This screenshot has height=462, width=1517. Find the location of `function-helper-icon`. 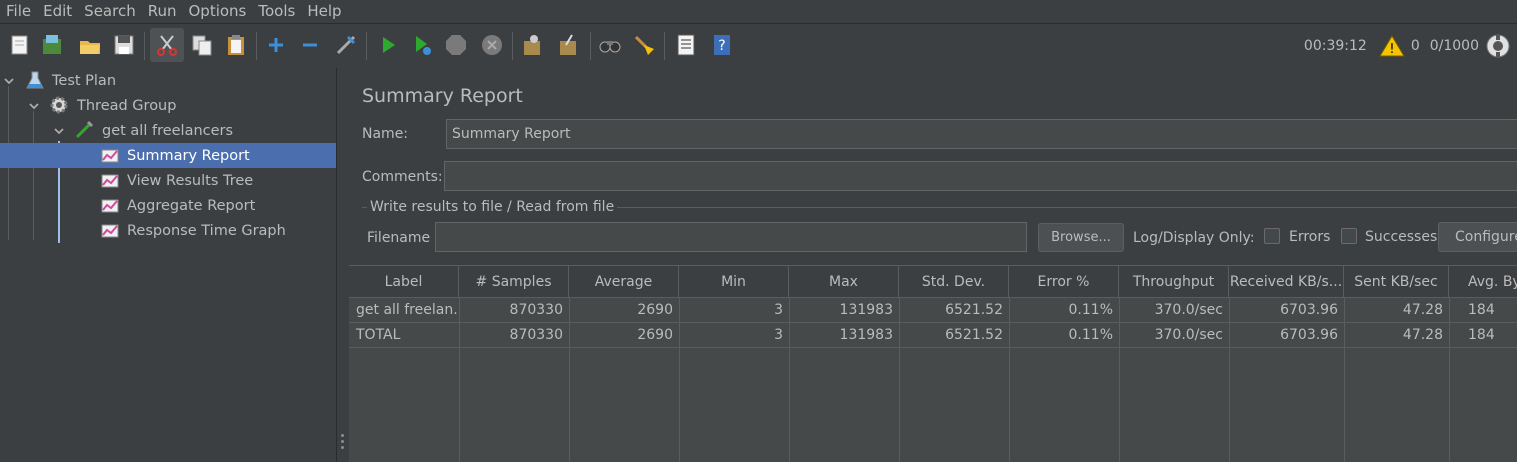

function-helper-icon is located at coordinates (686, 45).